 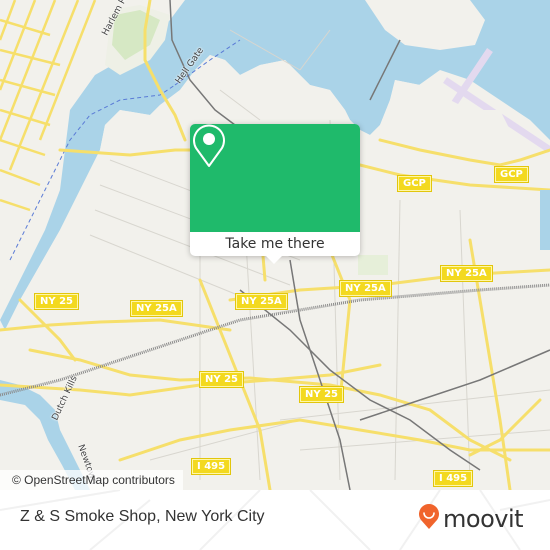 I want to click on popup-tail, so click(x=274, y=259).